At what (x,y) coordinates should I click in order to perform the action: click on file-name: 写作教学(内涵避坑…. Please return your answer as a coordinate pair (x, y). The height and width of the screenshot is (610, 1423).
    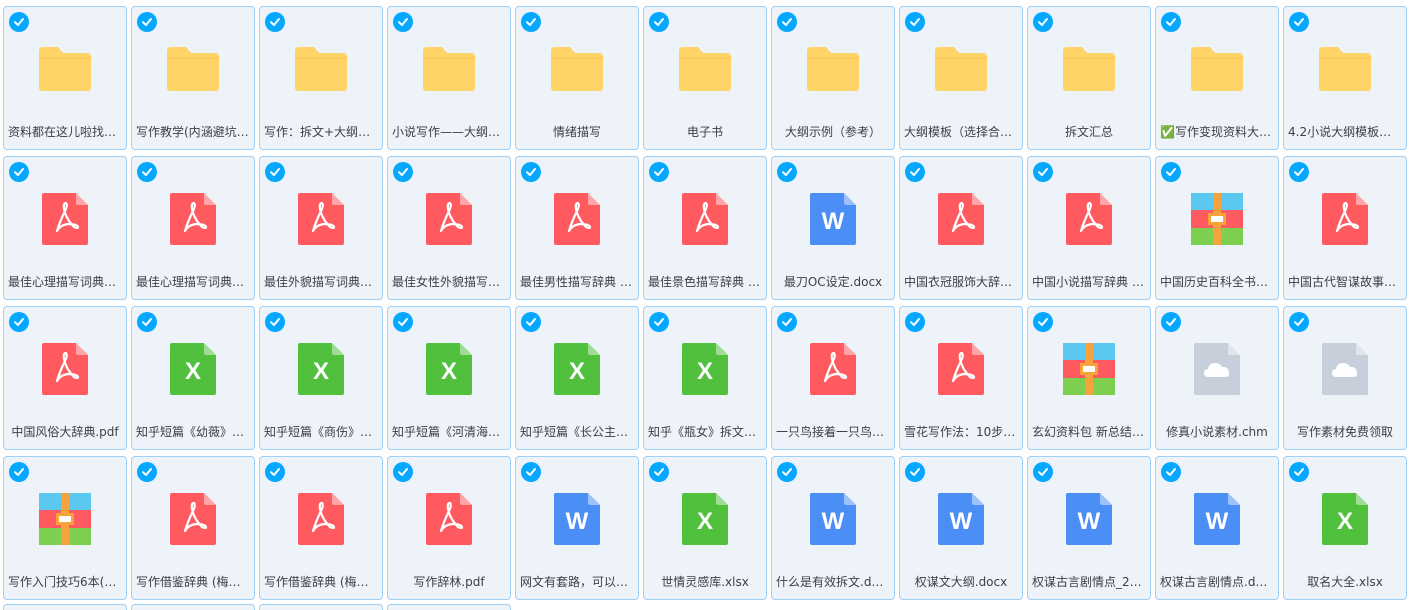
    Looking at the image, I should click on (192, 132).